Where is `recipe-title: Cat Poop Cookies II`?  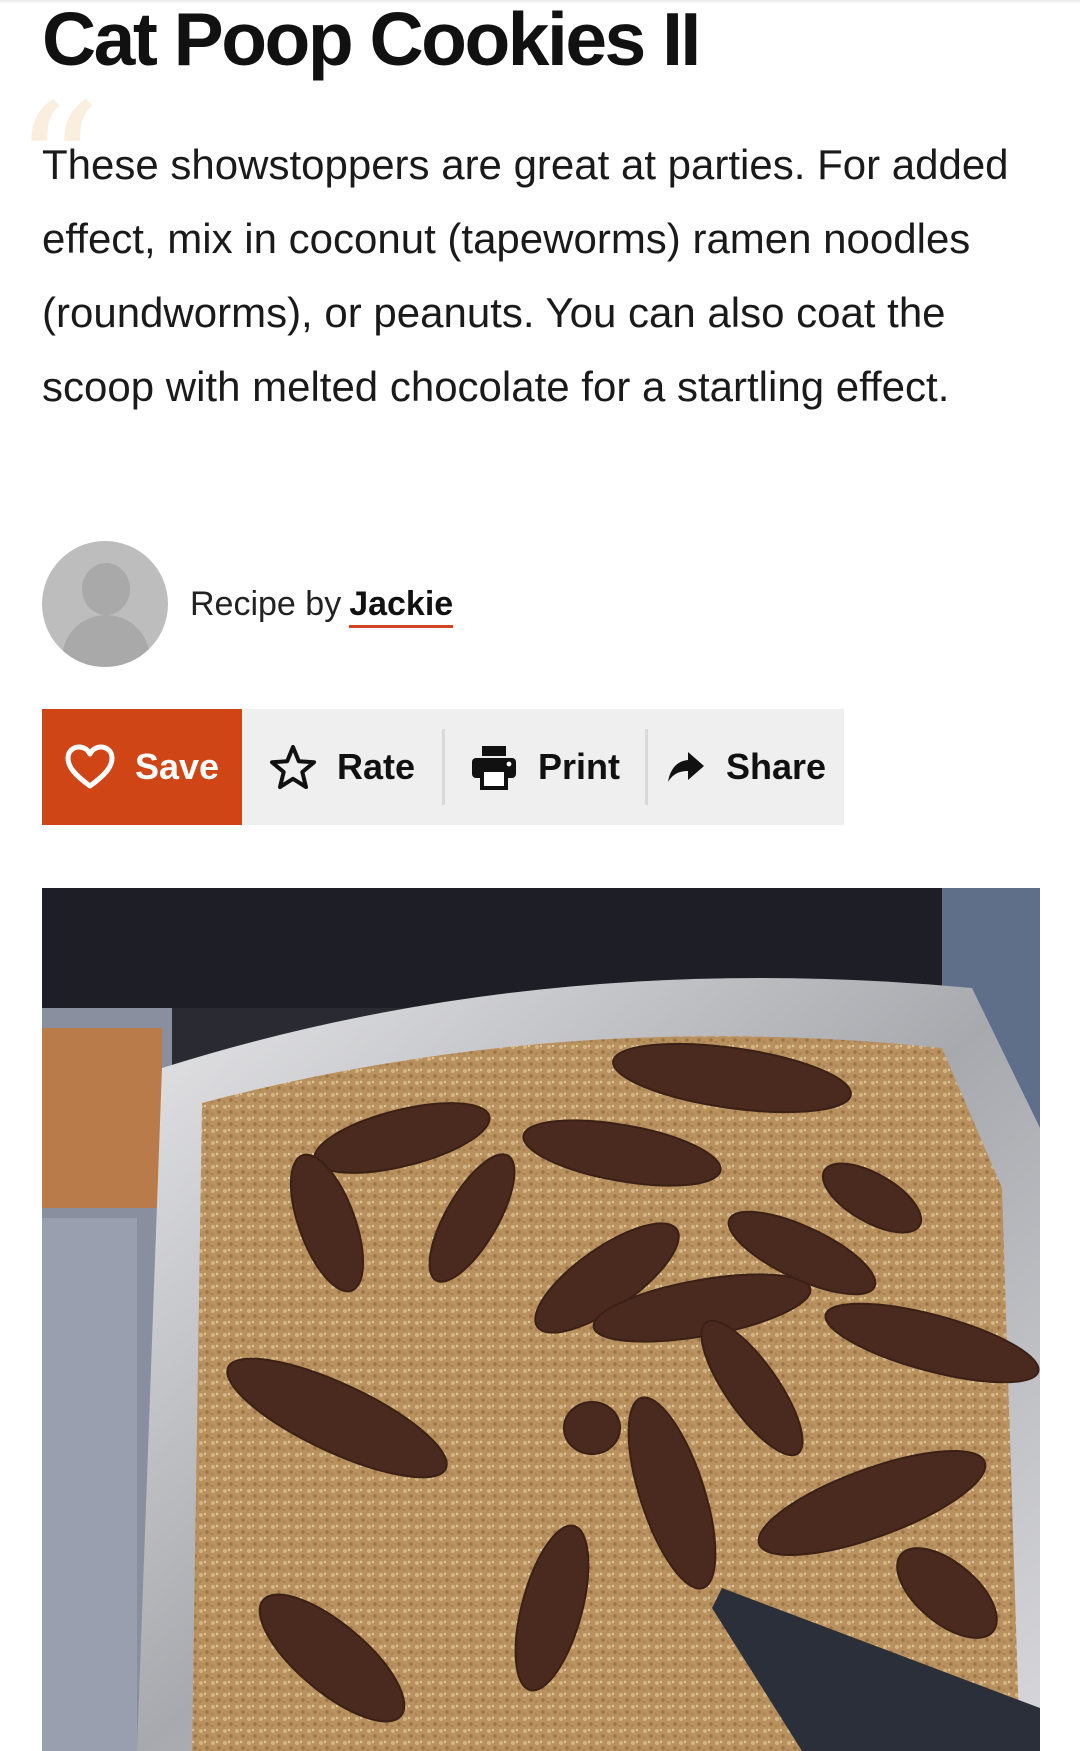 recipe-title: Cat Poop Cookies II is located at coordinates (371, 40).